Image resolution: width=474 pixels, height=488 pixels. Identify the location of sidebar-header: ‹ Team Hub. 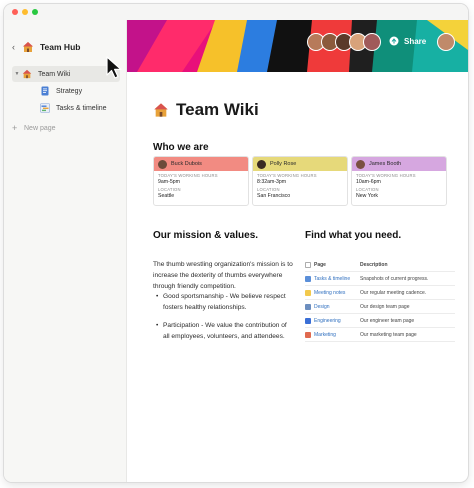
(46, 47).